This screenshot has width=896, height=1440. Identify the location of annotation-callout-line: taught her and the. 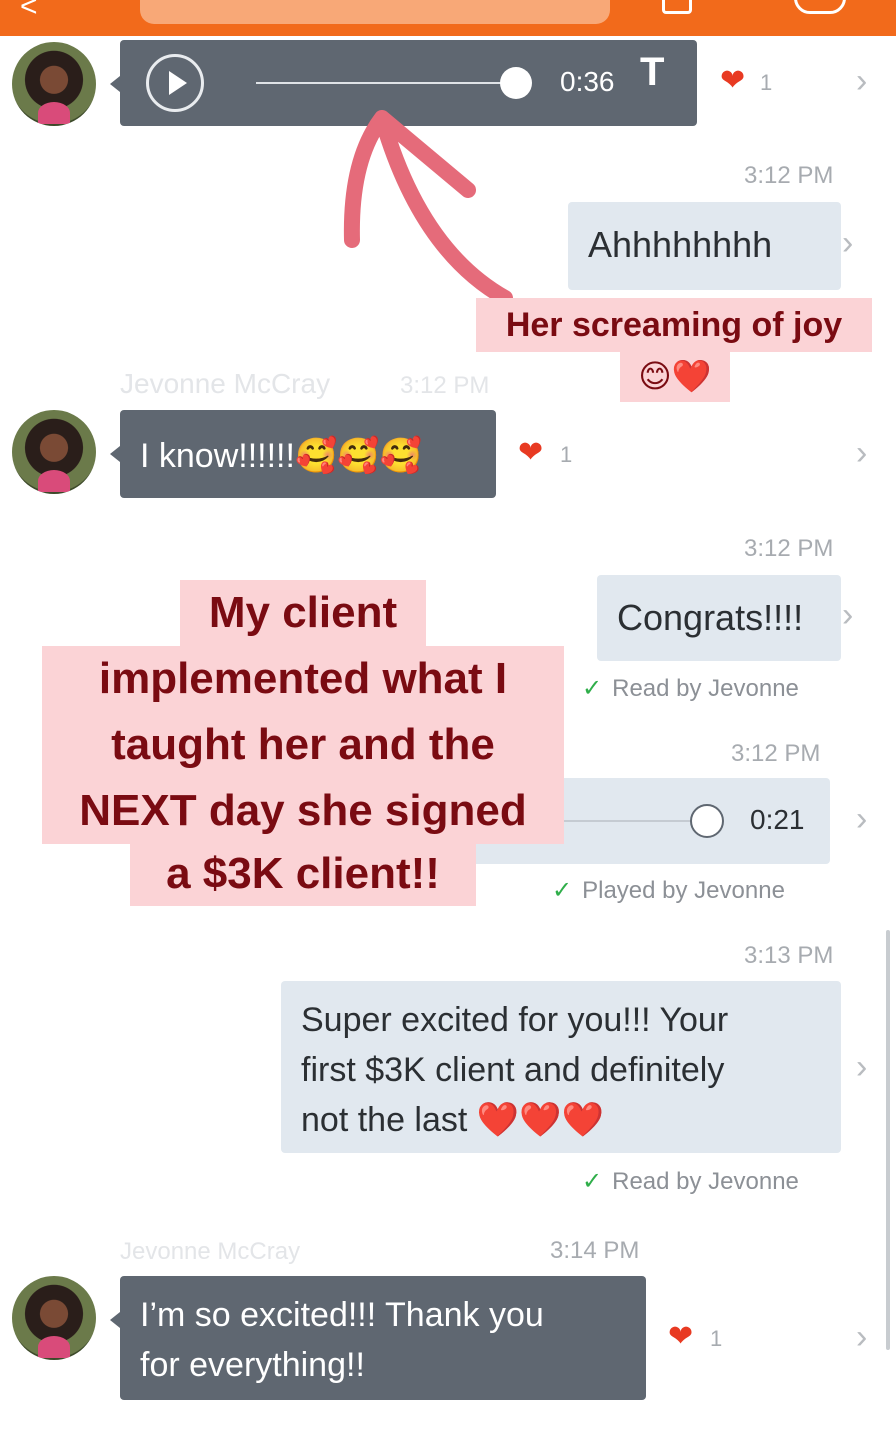
(303, 745).